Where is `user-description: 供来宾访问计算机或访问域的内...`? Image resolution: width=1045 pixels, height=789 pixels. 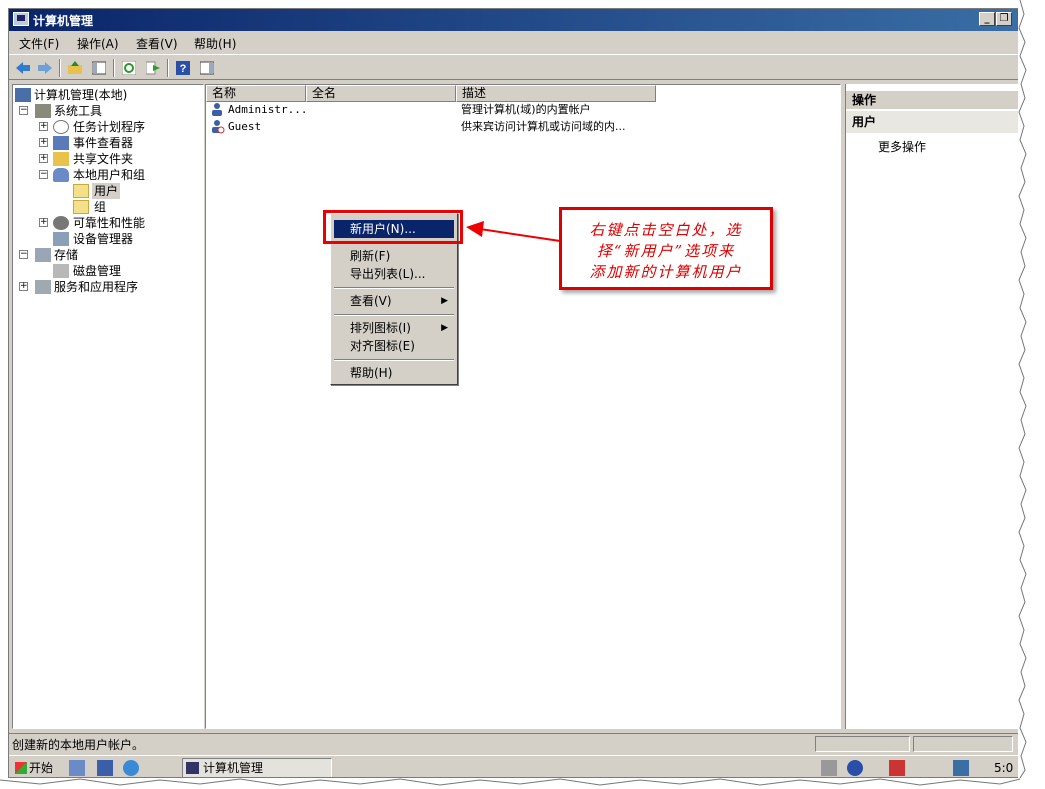
user-description: 供来宾访问计算机或访问域的内... is located at coordinates (543, 126).